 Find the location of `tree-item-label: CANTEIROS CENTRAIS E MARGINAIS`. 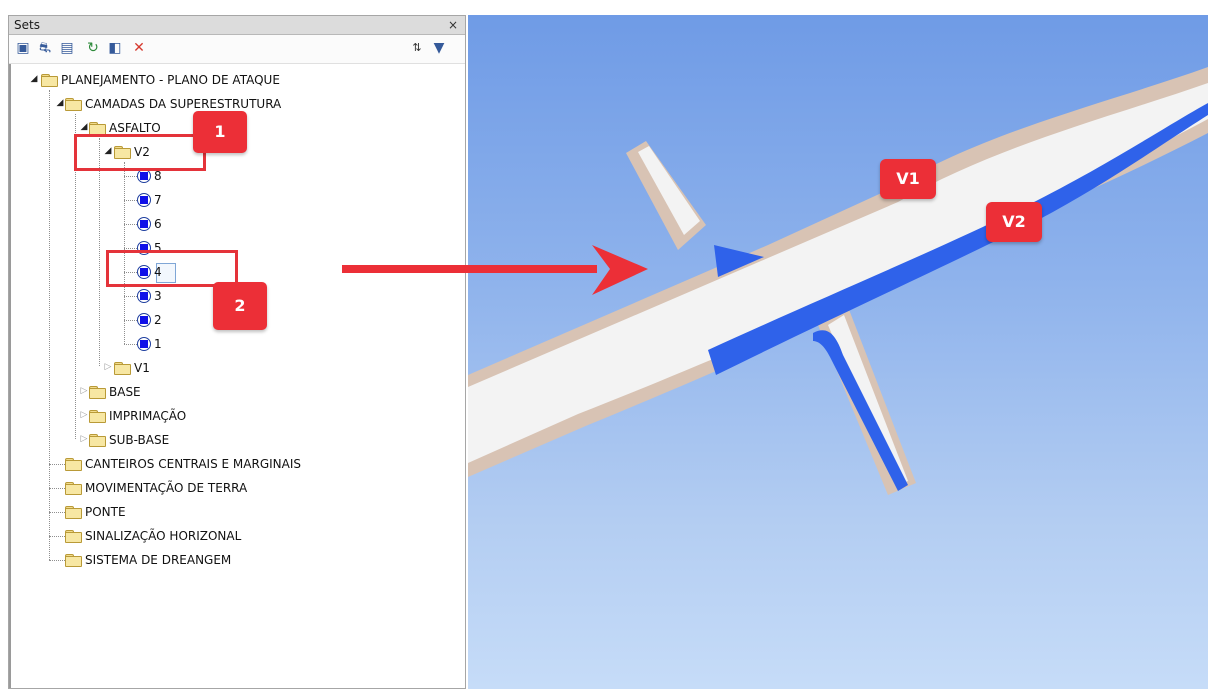

tree-item-label: CANTEIROS CENTRAIS E MARGINAIS is located at coordinates (193, 464).